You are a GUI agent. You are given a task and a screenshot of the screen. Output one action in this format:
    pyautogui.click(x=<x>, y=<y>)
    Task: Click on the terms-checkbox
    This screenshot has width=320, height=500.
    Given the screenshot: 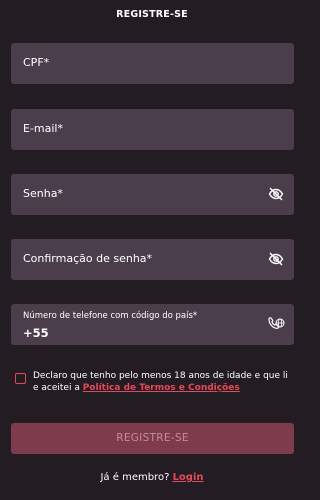 What is the action you would take?
    pyautogui.click(x=20, y=378)
    